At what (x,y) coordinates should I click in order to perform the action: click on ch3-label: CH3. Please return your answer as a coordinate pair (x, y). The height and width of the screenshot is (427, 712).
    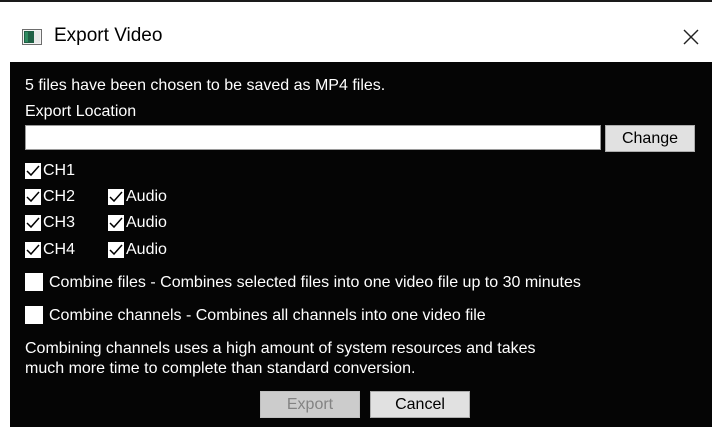
    Looking at the image, I should click on (59, 222).